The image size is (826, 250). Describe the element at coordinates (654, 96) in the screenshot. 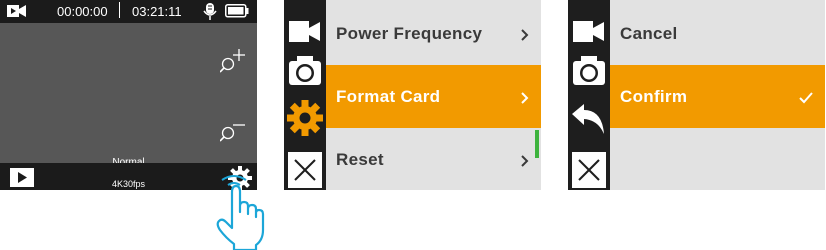

I see `menu-item-label: Confirm` at that location.